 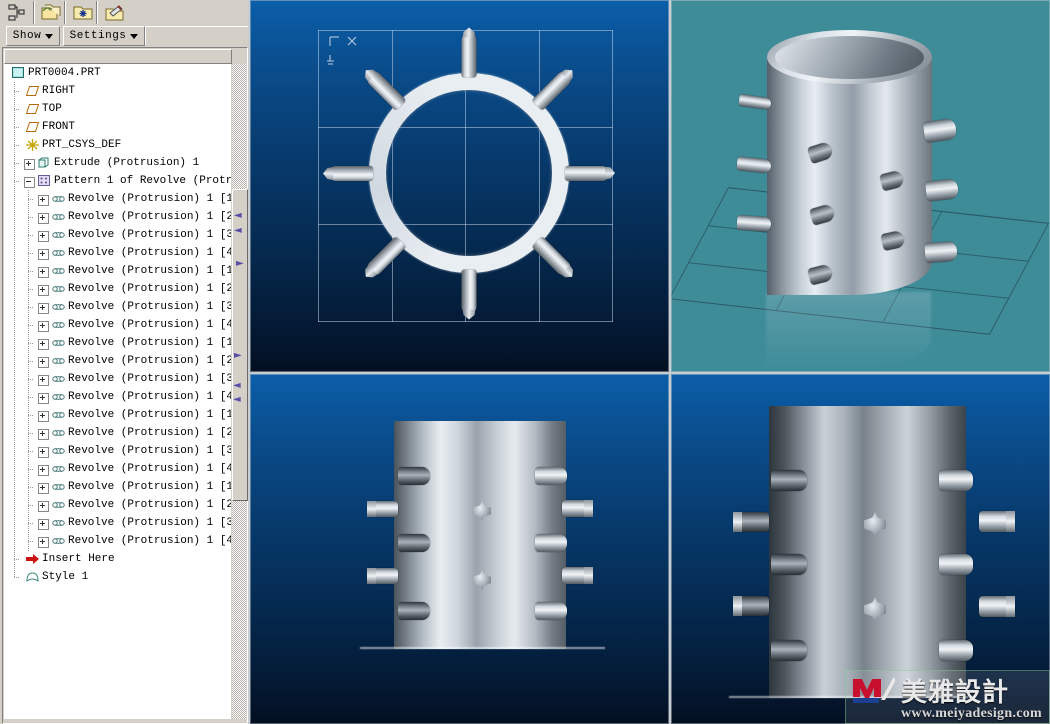 What do you see at coordinates (947, 697) in the screenshot?
I see `watermark: 美雅設計 www.meiyadesign.com` at bounding box center [947, 697].